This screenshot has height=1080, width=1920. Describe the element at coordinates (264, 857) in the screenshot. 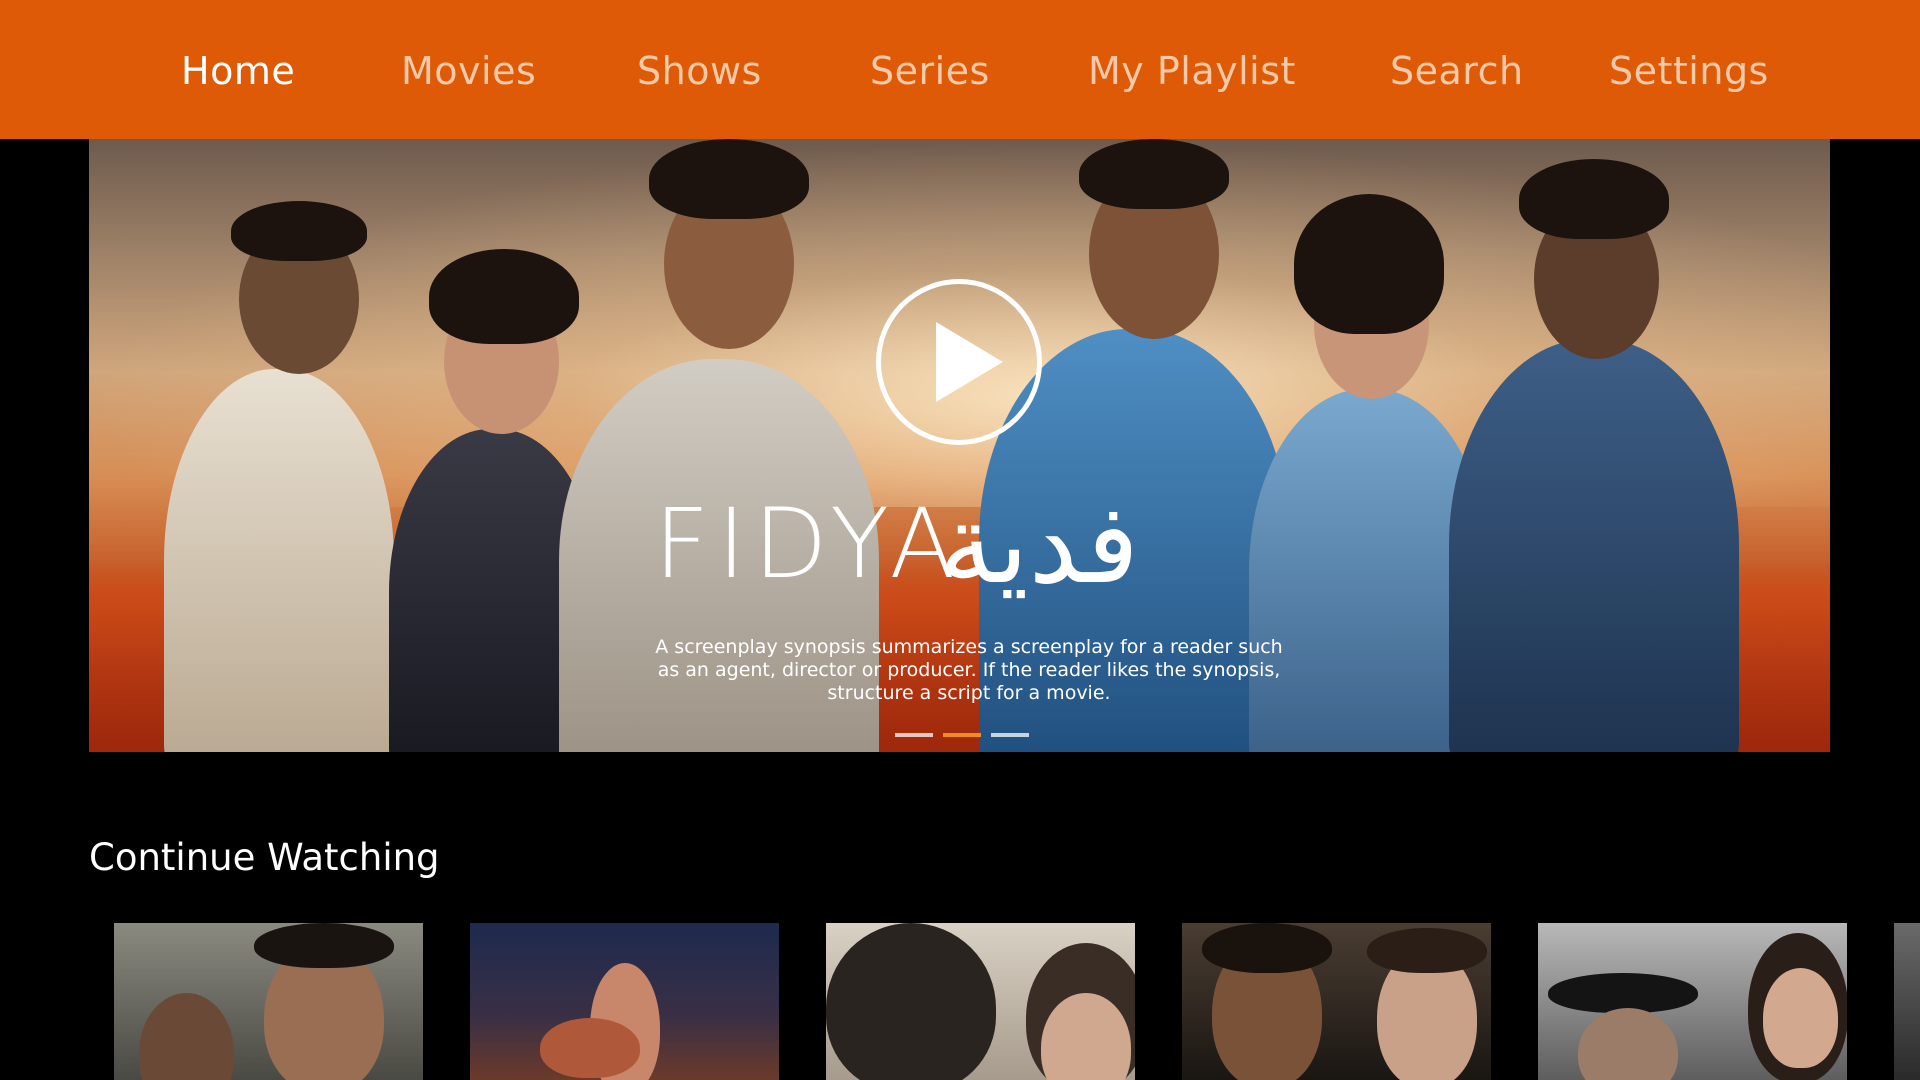

I see `continue-watching-title: Continue Watching` at that location.